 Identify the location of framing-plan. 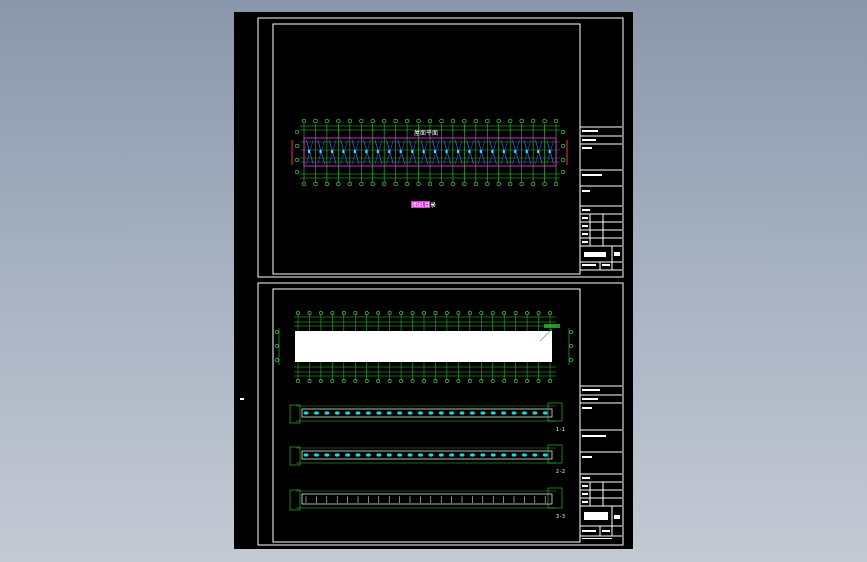
(424, 347).